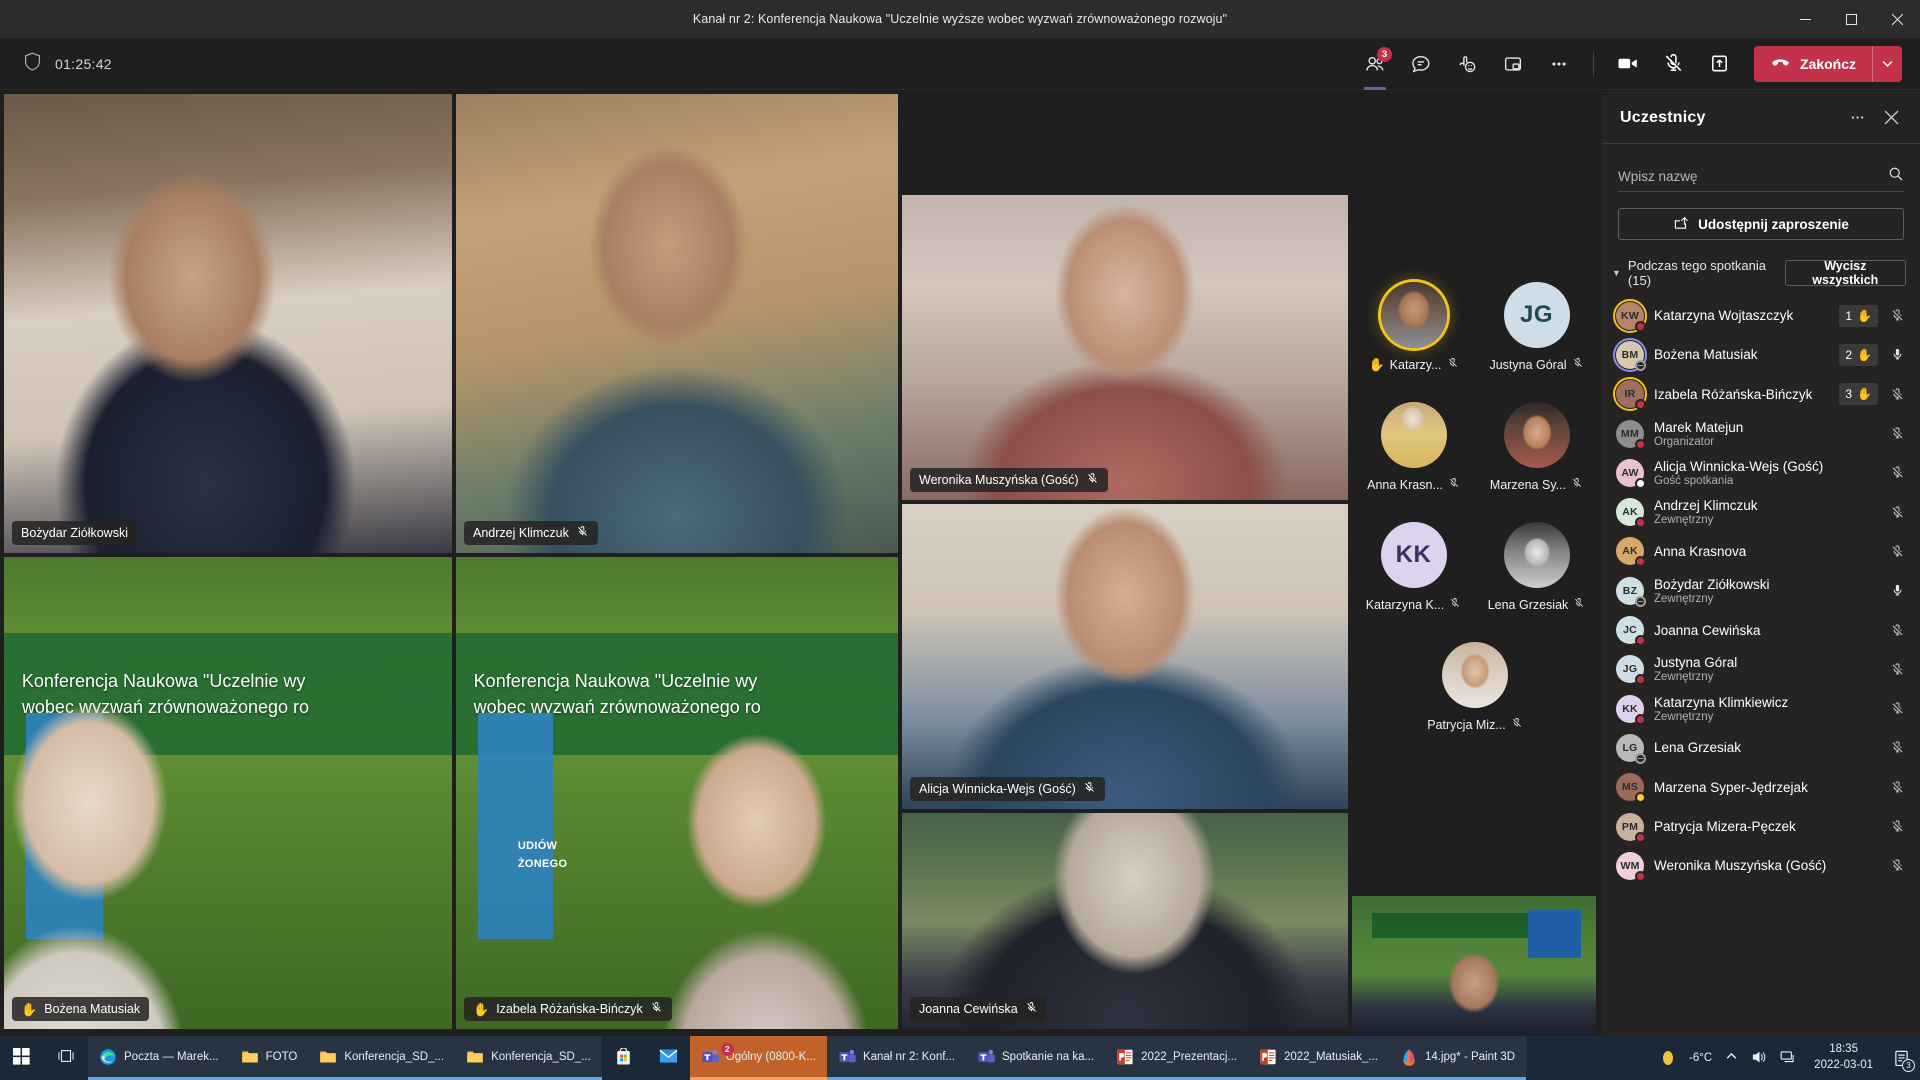 The image size is (1920, 1080). I want to click on participant-row: BM Bożena Matusiak 2 ✋, so click(1762, 354).